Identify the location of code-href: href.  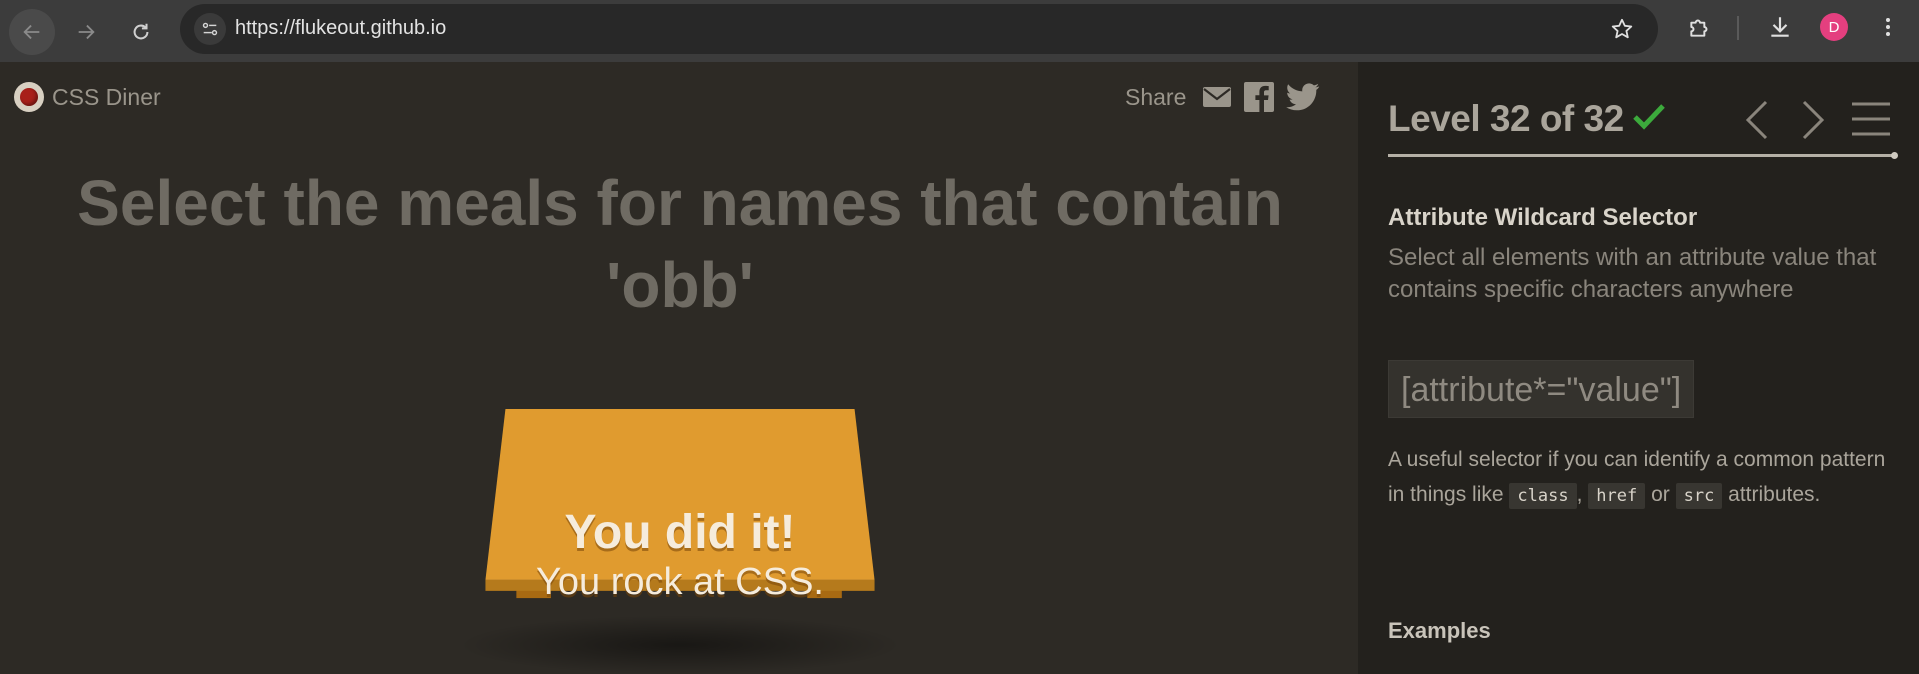
(1617, 496).